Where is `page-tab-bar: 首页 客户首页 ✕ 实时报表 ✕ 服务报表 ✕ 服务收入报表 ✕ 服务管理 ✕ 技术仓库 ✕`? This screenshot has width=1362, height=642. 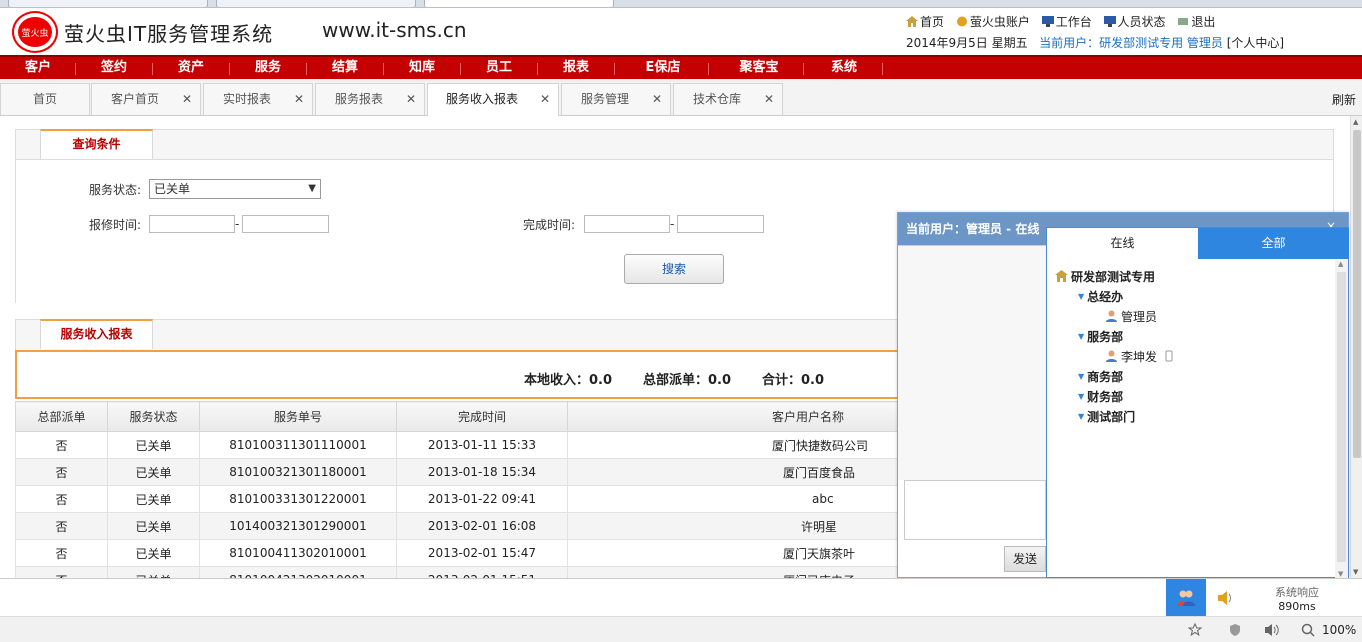 page-tab-bar: 首页 客户首页 ✕ 实时报表 ✕ 服务报表 ✕ 服务收入报表 ✕ 服务管理 ✕ 技术仓库 ✕ is located at coordinates (681, 97).